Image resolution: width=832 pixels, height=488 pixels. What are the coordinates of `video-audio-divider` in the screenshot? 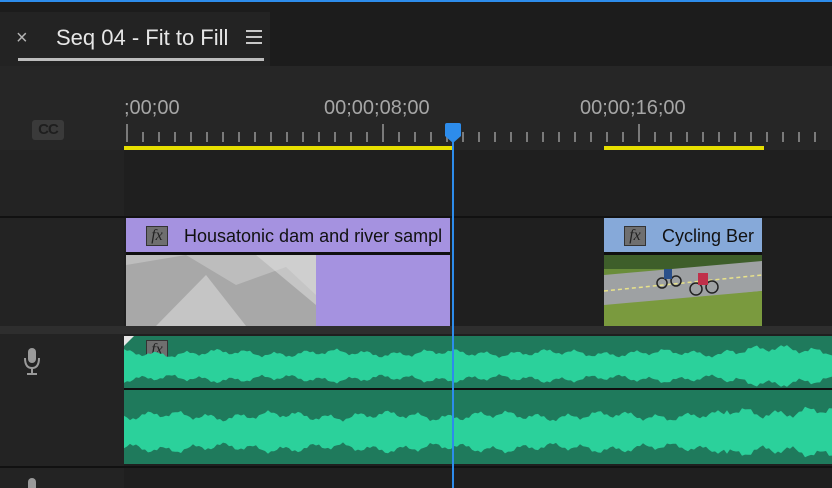 It's located at (416, 330).